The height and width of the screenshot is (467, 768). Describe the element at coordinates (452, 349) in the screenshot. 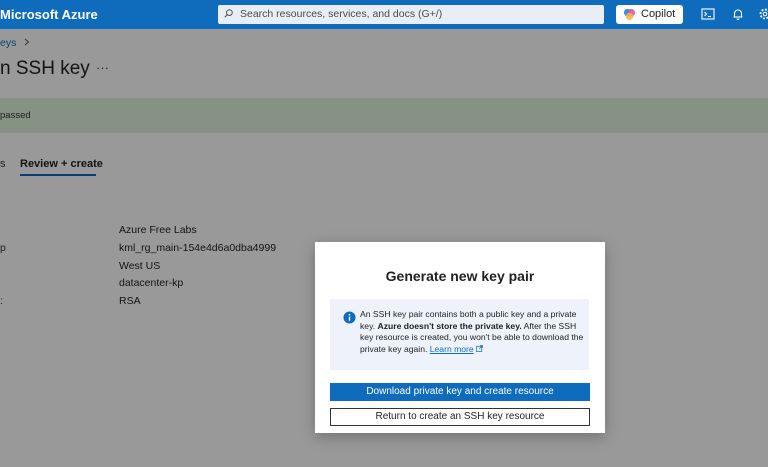

I see `learn-more-link: Learn more` at that location.